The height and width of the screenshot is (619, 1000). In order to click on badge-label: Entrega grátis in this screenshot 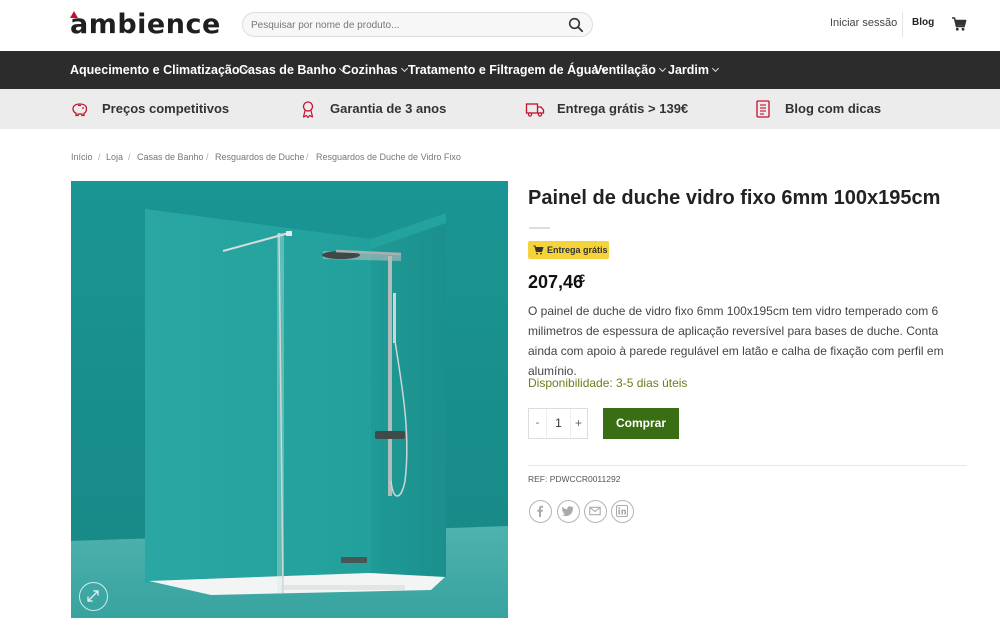, I will do `click(577, 250)`.